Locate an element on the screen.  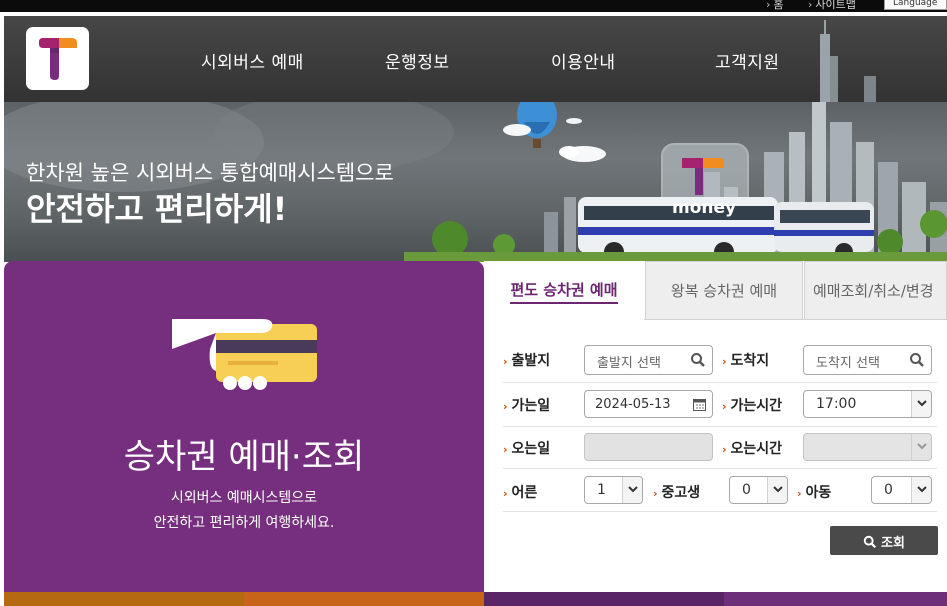
go-date-label: › 가는일 is located at coordinates (527, 406).